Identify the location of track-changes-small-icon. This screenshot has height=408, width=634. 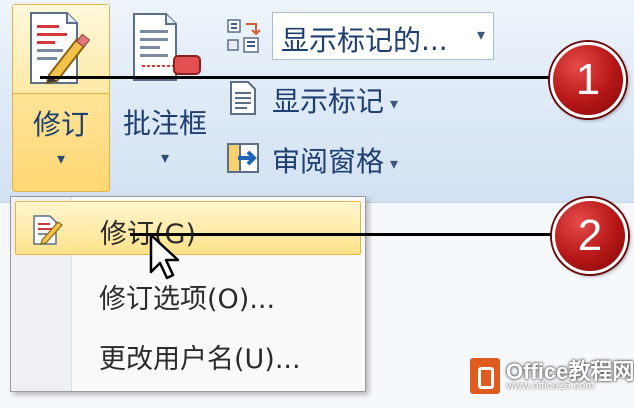
(48, 230).